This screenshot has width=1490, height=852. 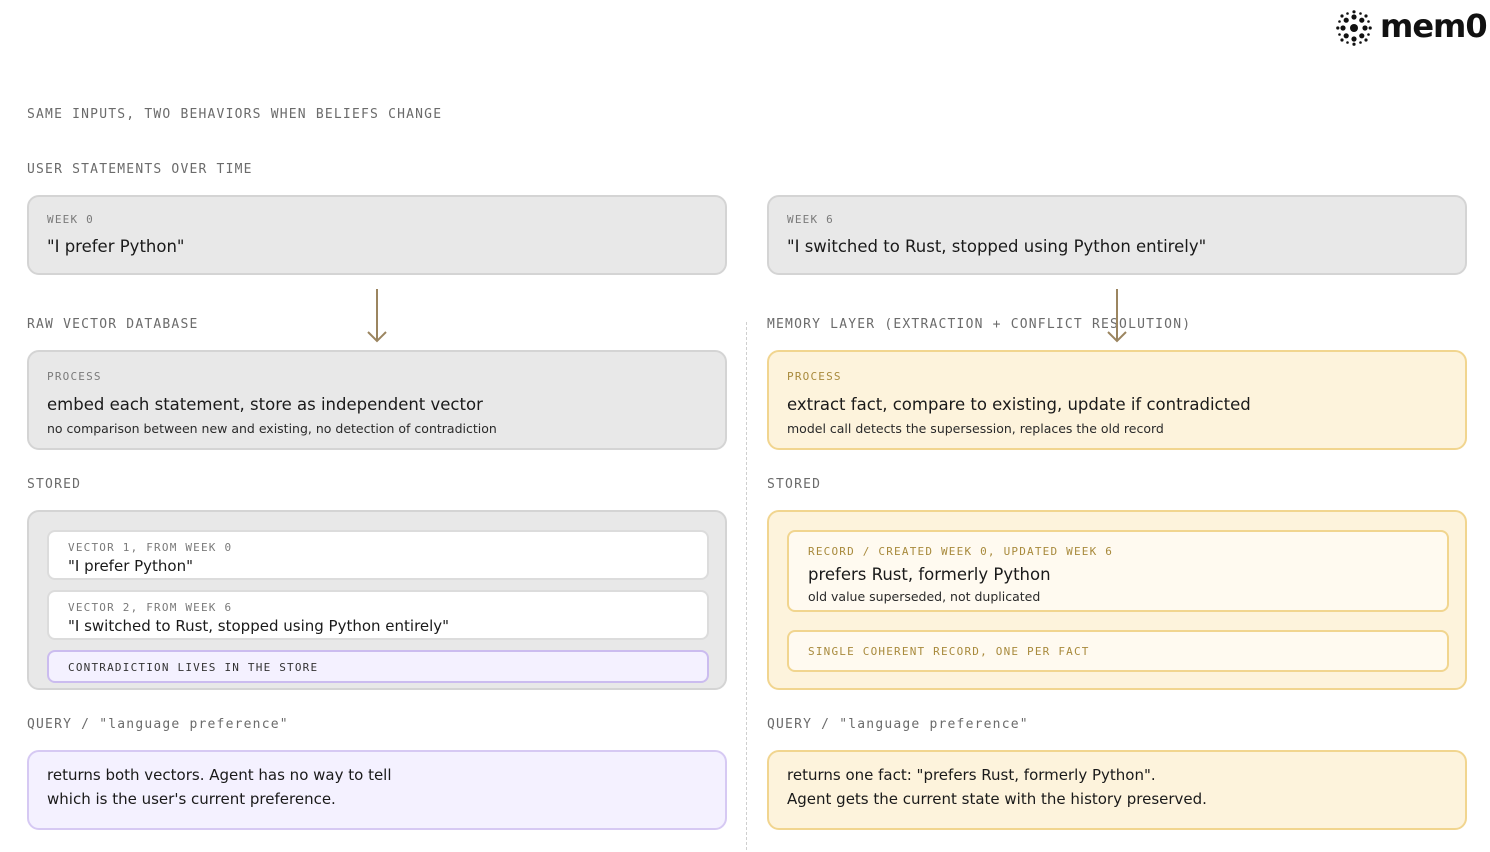 What do you see at coordinates (898, 724) in the screenshot?
I see `right-query-label: QUERY / "language preference"` at bounding box center [898, 724].